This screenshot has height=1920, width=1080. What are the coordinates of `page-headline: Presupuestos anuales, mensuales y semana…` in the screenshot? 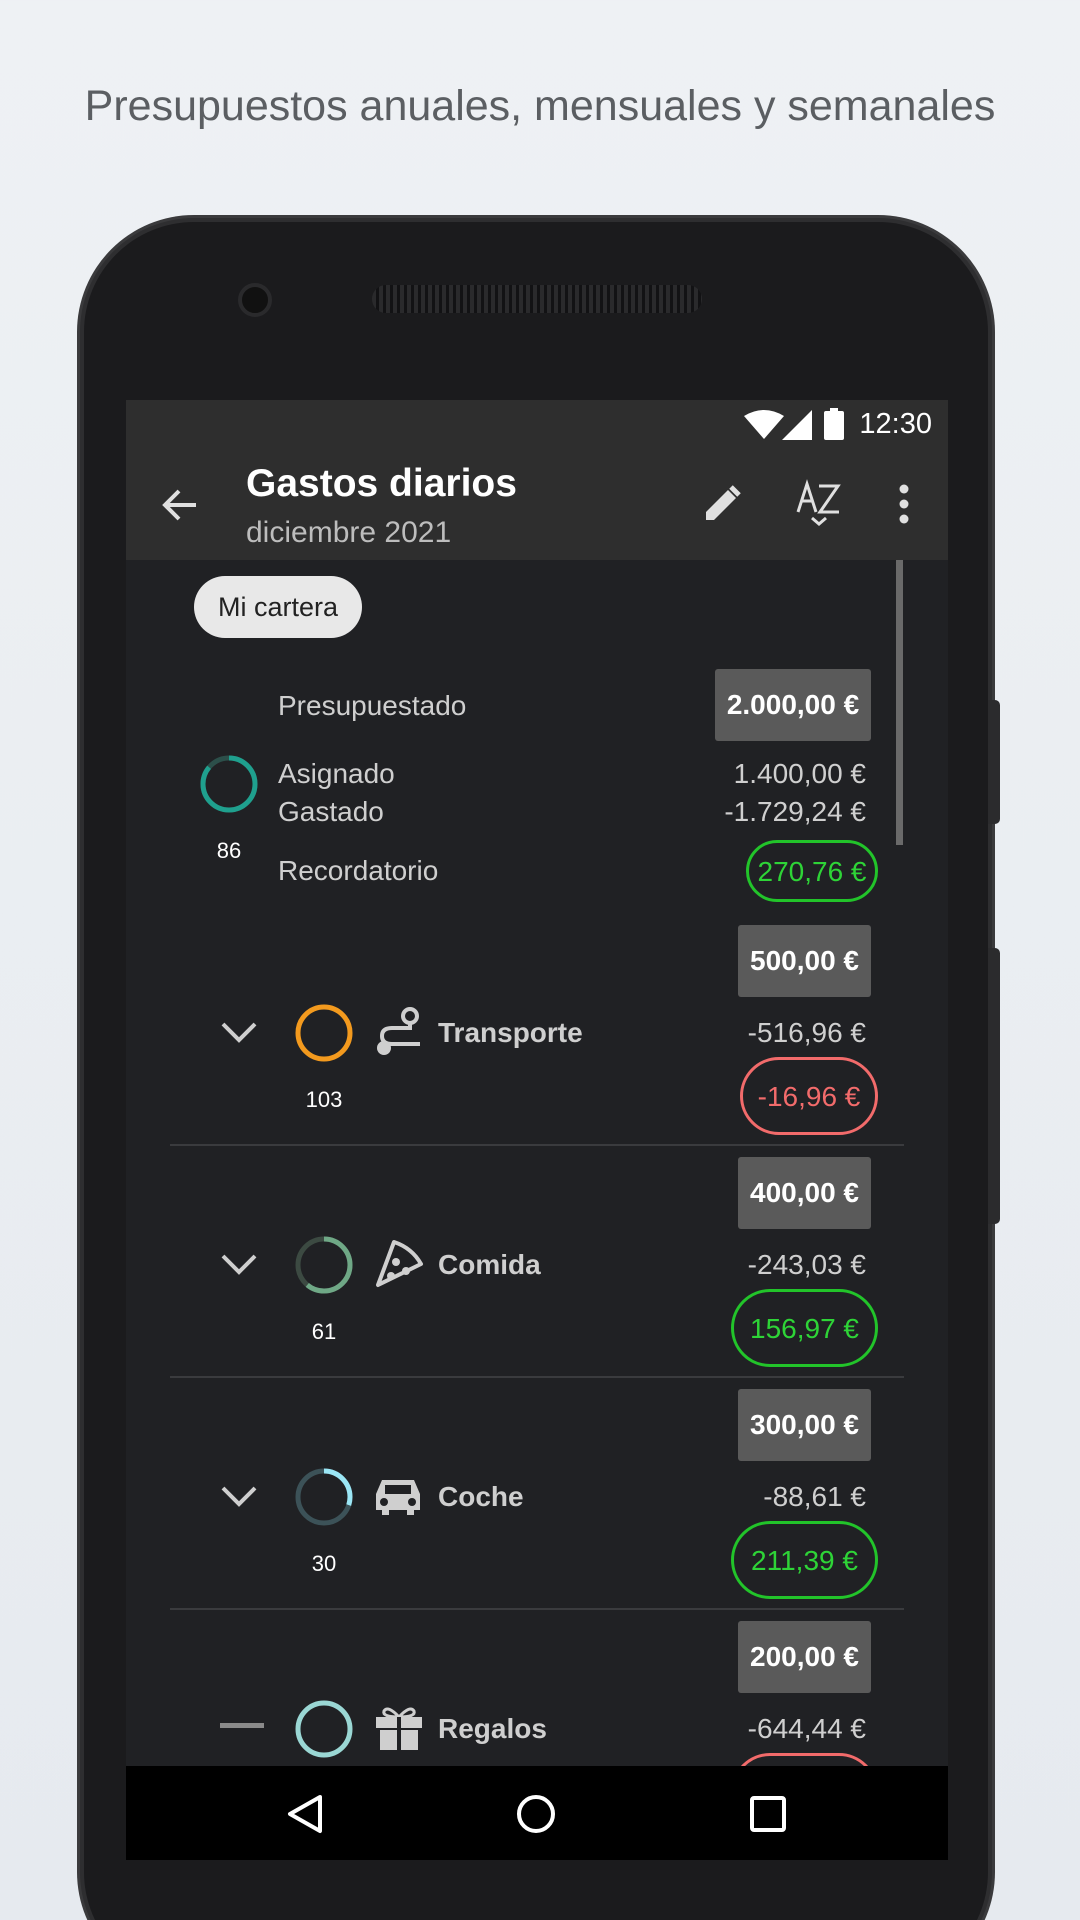 It's located at (540, 106).